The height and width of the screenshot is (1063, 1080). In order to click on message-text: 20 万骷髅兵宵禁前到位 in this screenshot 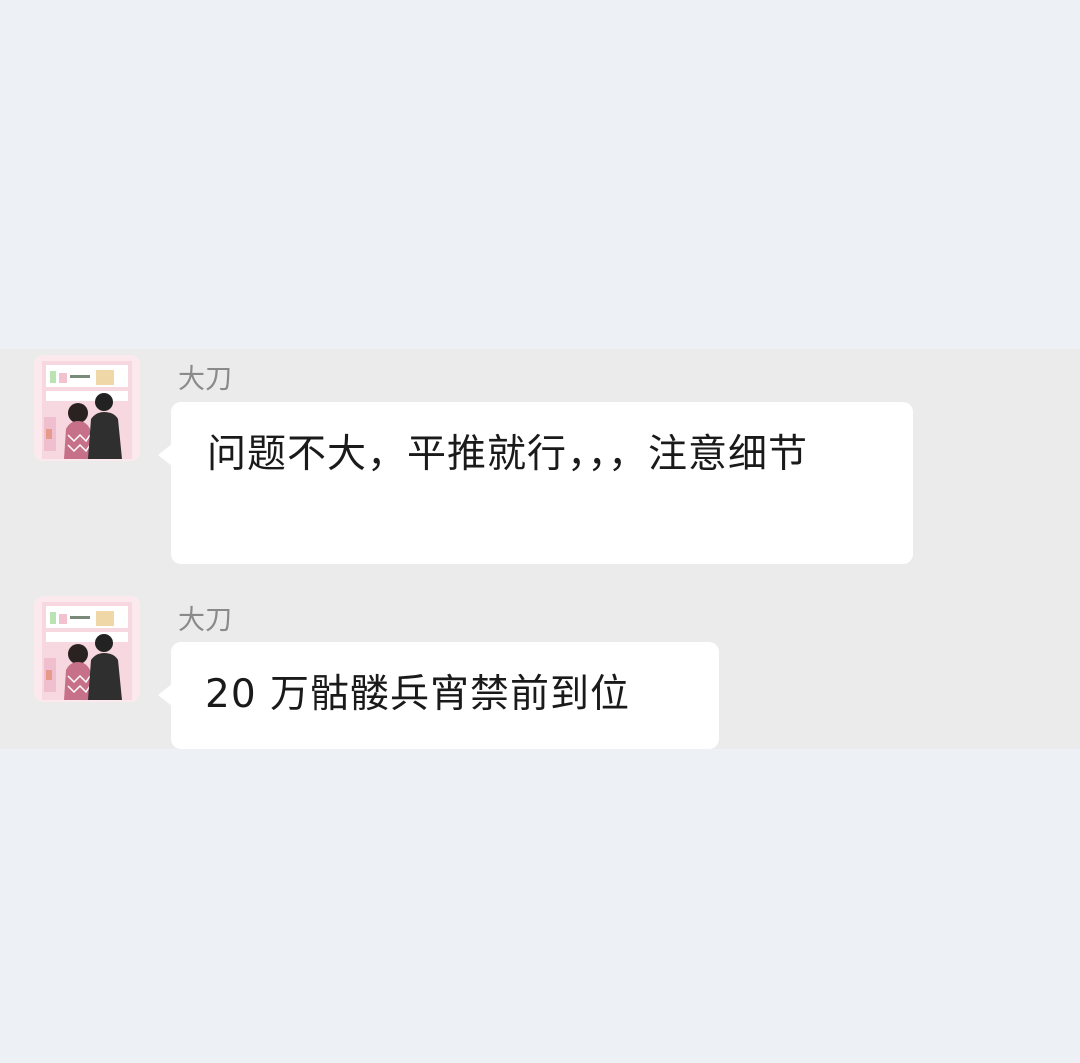, I will do `click(418, 694)`.